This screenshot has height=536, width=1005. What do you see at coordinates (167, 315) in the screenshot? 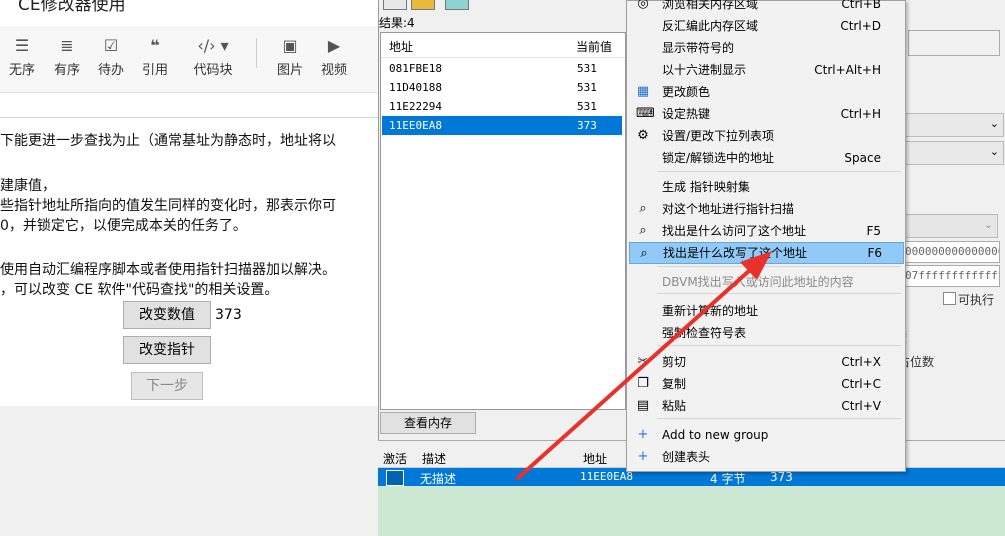
I see `change-value-button: 改变数值` at bounding box center [167, 315].